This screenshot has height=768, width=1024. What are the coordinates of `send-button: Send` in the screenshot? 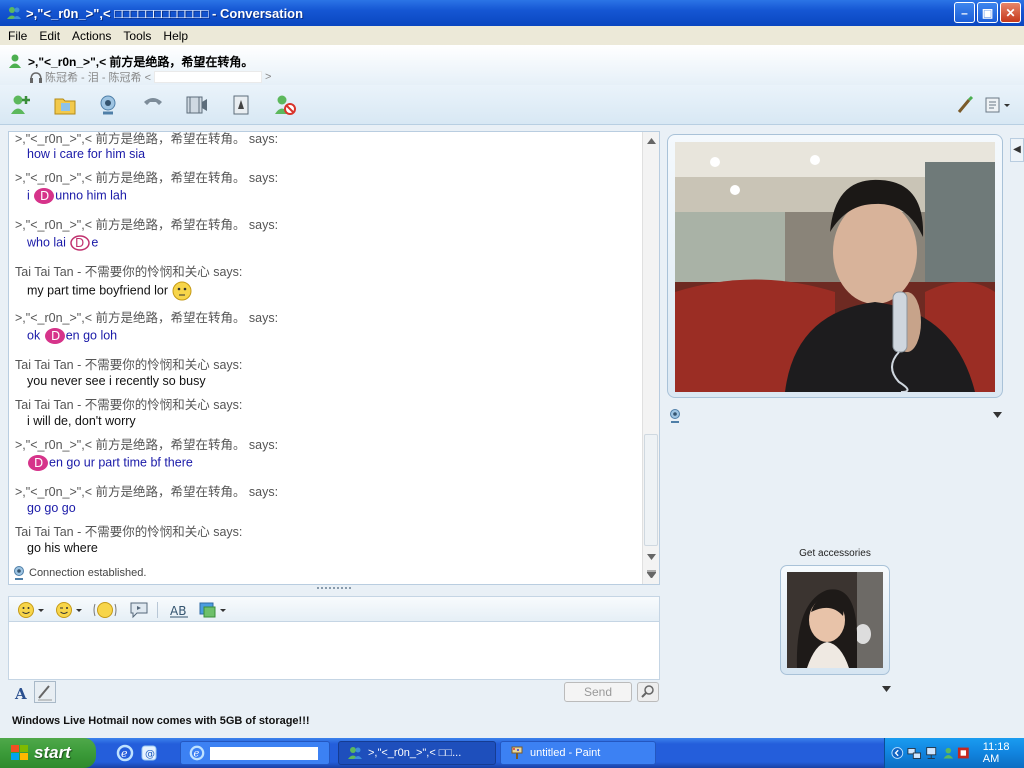 It's located at (598, 692).